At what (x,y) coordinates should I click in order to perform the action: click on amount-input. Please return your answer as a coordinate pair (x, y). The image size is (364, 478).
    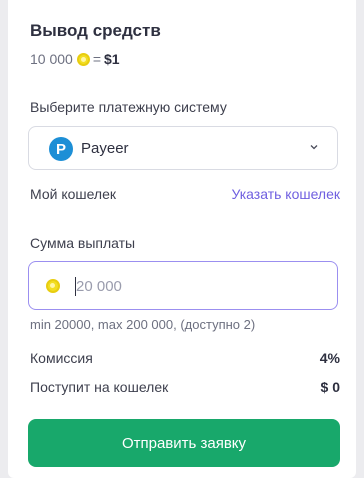
    Looking at the image, I should click on (196, 286).